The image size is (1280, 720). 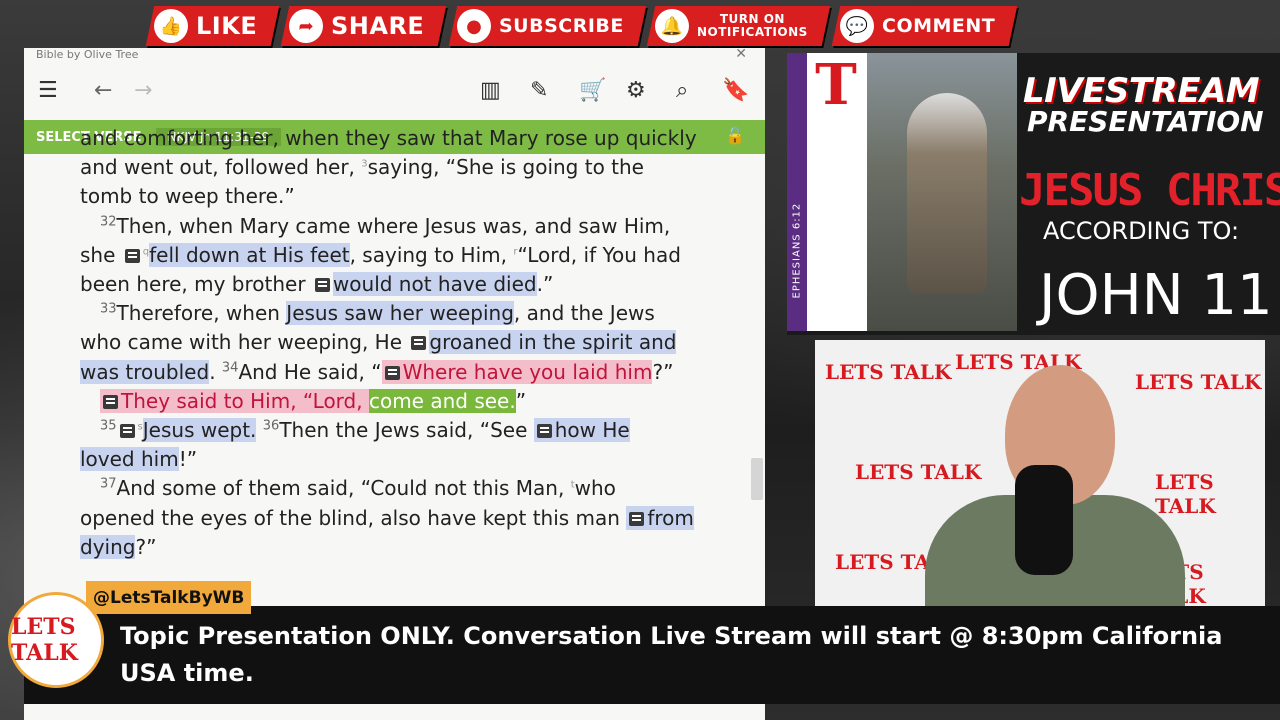 What do you see at coordinates (394, 712) in the screenshot?
I see `app-bottom-strip` at bounding box center [394, 712].